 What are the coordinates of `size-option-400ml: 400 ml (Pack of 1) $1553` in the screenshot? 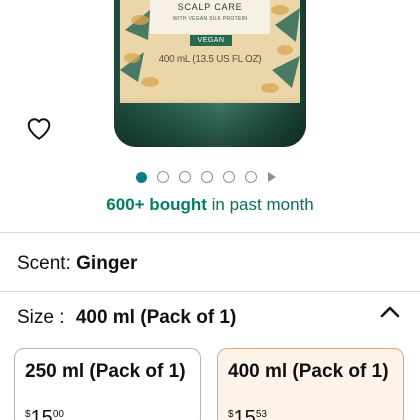 It's located at (310, 384).